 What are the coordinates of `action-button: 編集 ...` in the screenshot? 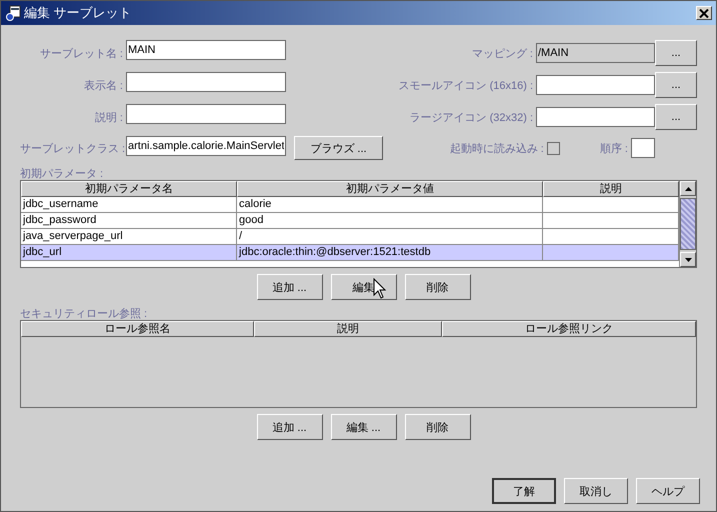 It's located at (363, 427).